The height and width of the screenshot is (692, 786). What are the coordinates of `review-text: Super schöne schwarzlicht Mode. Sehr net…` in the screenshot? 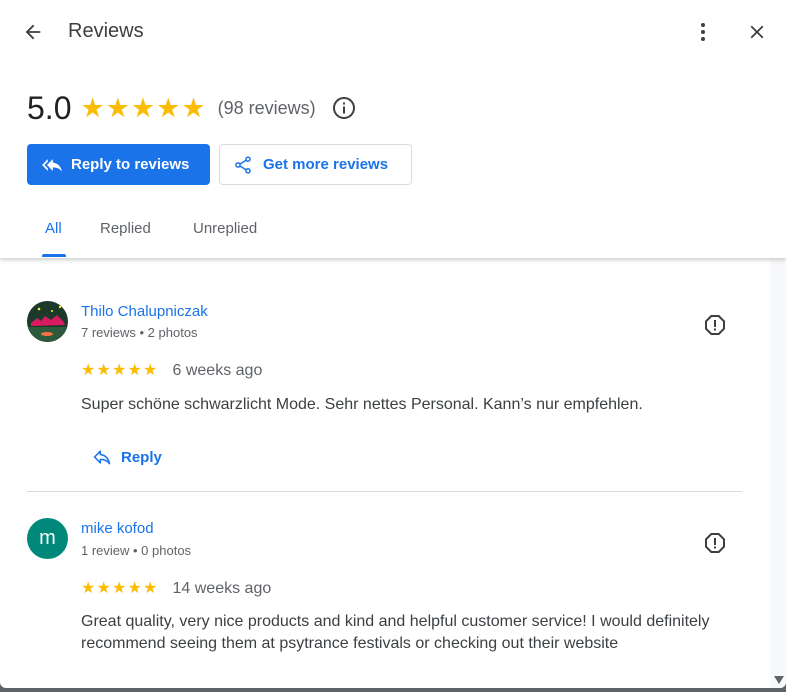 It's located at (362, 404).